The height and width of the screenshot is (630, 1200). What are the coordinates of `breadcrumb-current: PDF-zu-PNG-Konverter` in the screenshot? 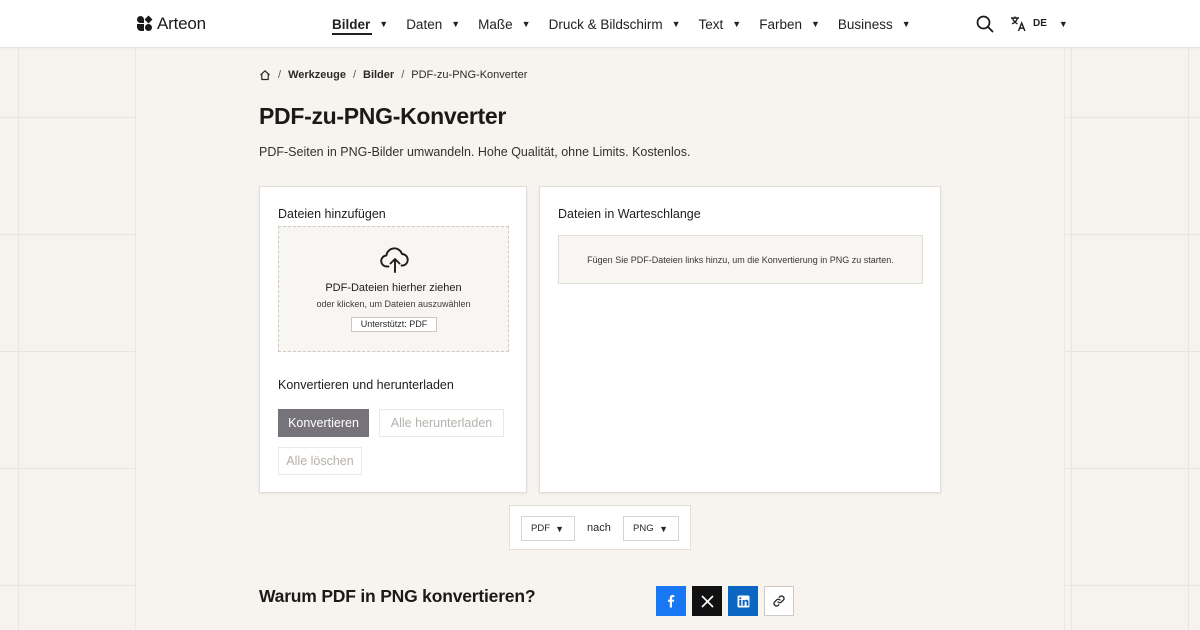 It's located at (469, 75).